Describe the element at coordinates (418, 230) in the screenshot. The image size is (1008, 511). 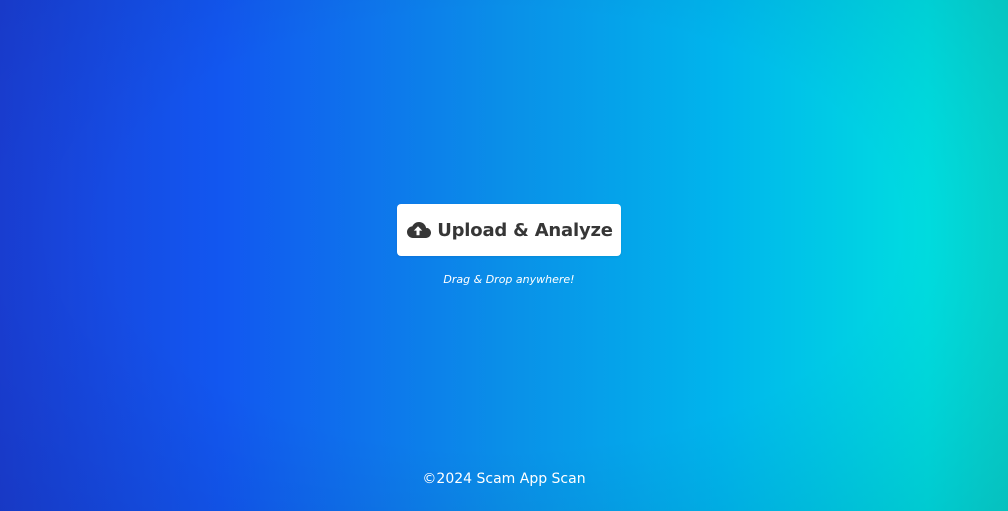
I see `cloud-upload-icon` at that location.